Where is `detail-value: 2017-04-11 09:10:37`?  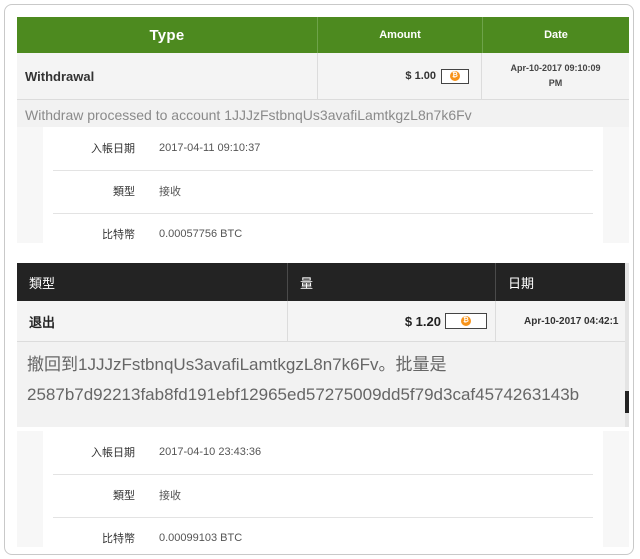
detail-value: 2017-04-11 09:10:37 is located at coordinates (210, 148).